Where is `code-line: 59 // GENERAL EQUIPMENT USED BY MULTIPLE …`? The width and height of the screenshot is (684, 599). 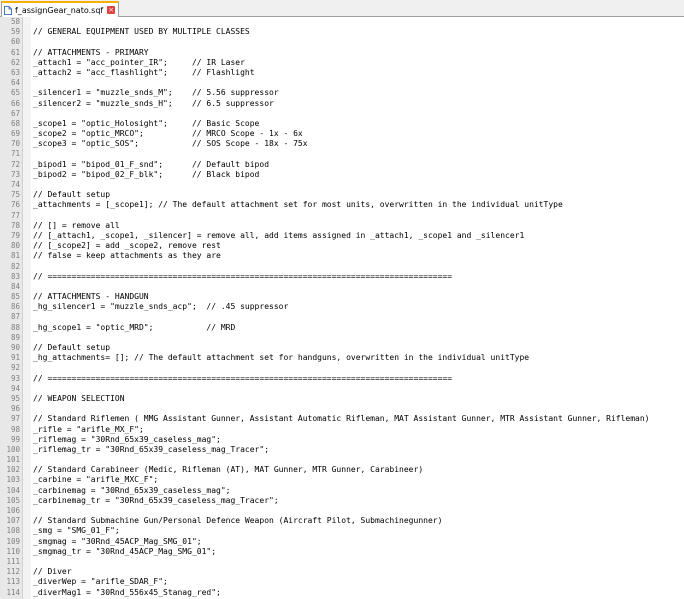 code-line: 59 // GENERAL EQUIPMENT USED BY MULTIPLE … is located at coordinates (342, 32).